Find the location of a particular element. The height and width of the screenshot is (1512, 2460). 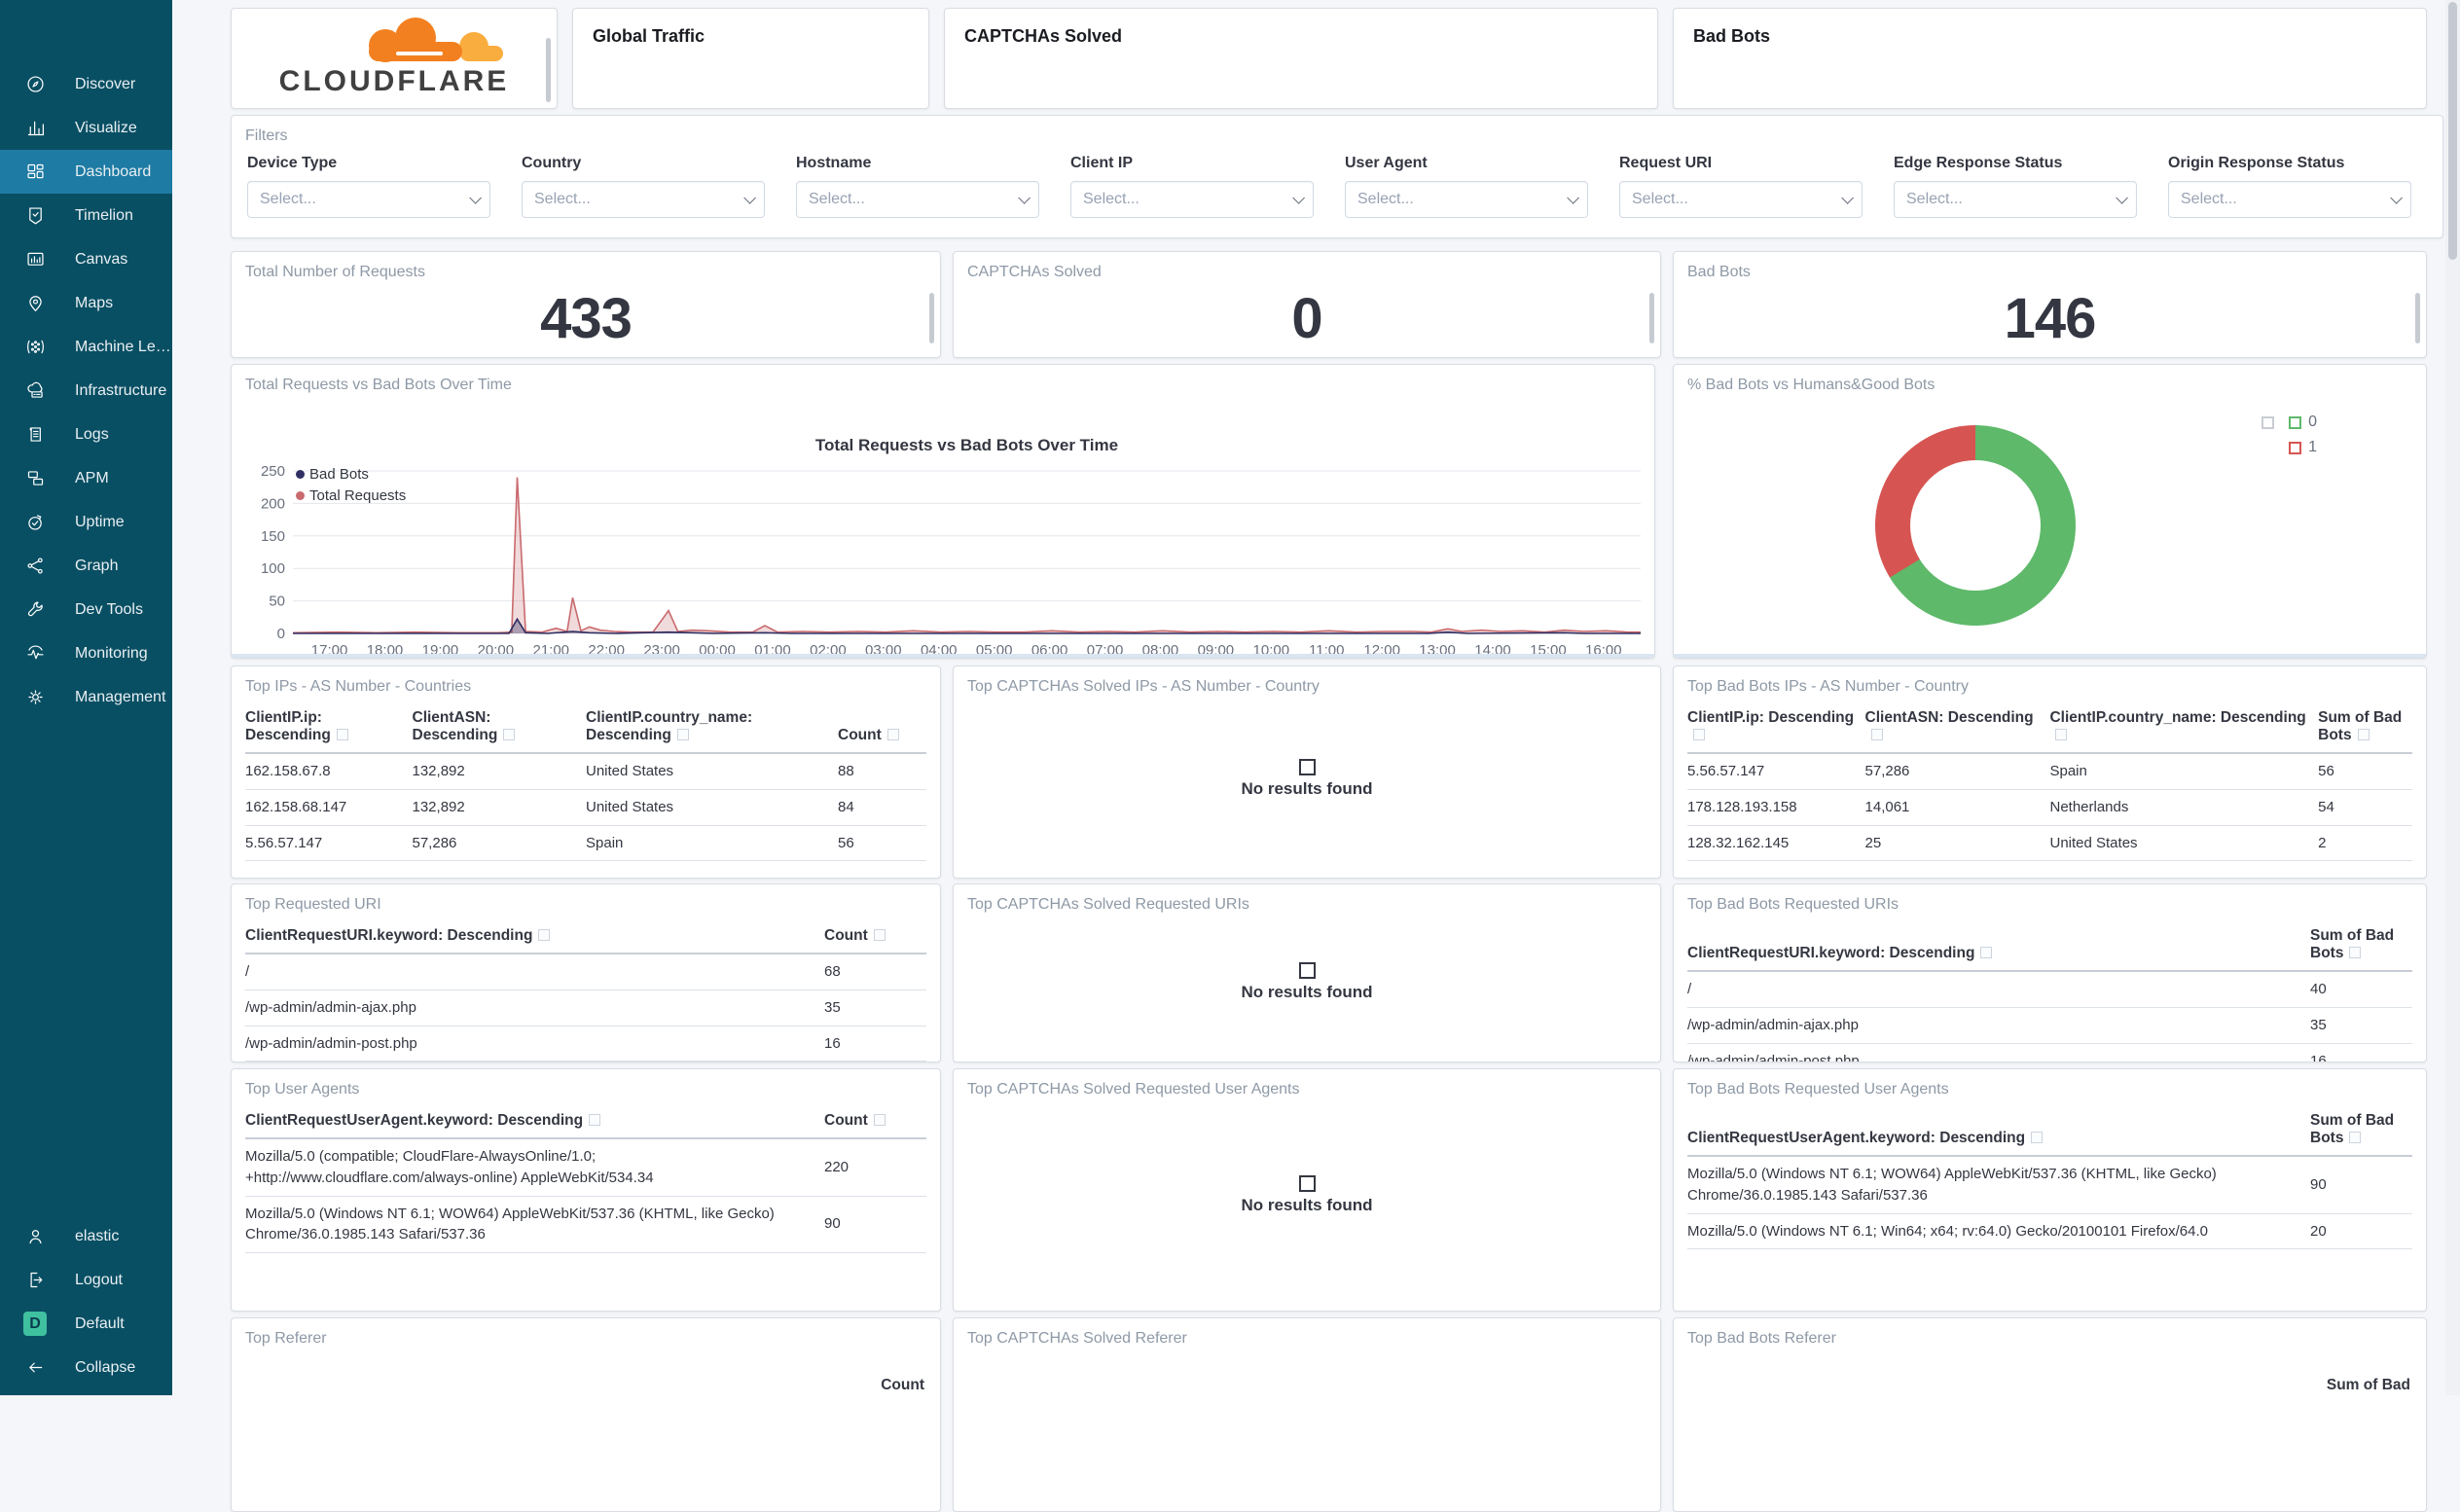

table-cell: 88 is located at coordinates (882, 771).